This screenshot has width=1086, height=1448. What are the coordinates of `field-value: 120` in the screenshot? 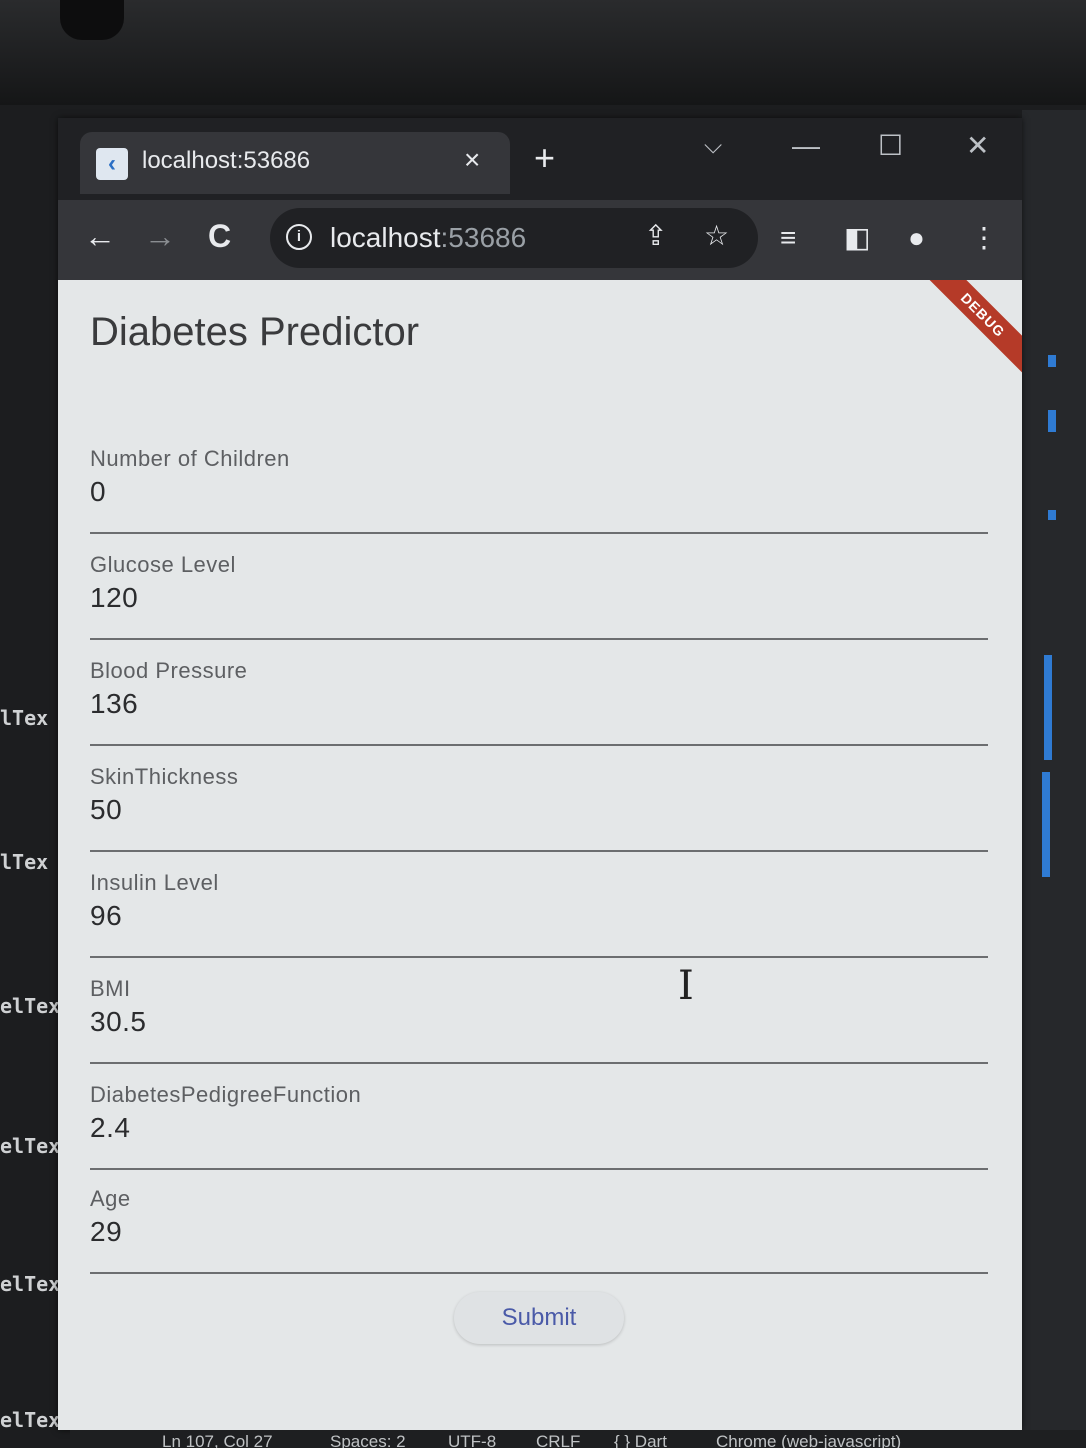 It's located at (114, 598).